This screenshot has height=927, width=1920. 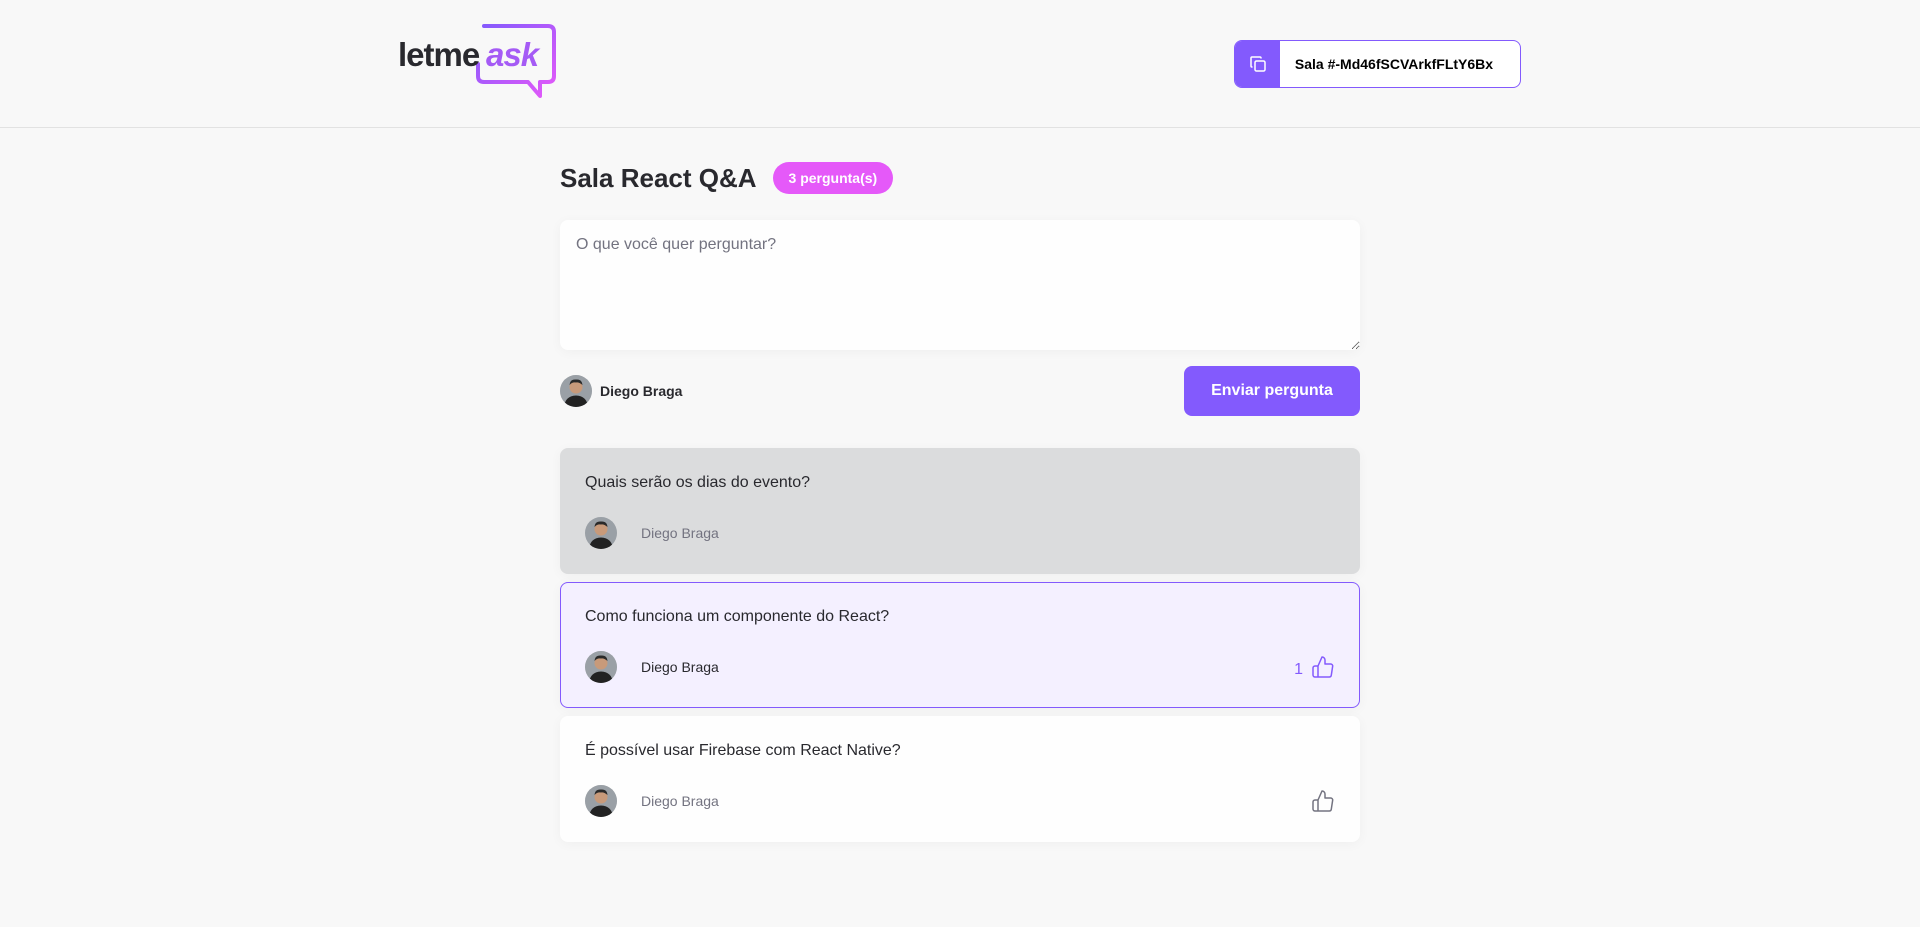 I want to click on room-code-button: Sala #-Md46fSCVArkfFLtY6Bx, so click(x=1377, y=64).